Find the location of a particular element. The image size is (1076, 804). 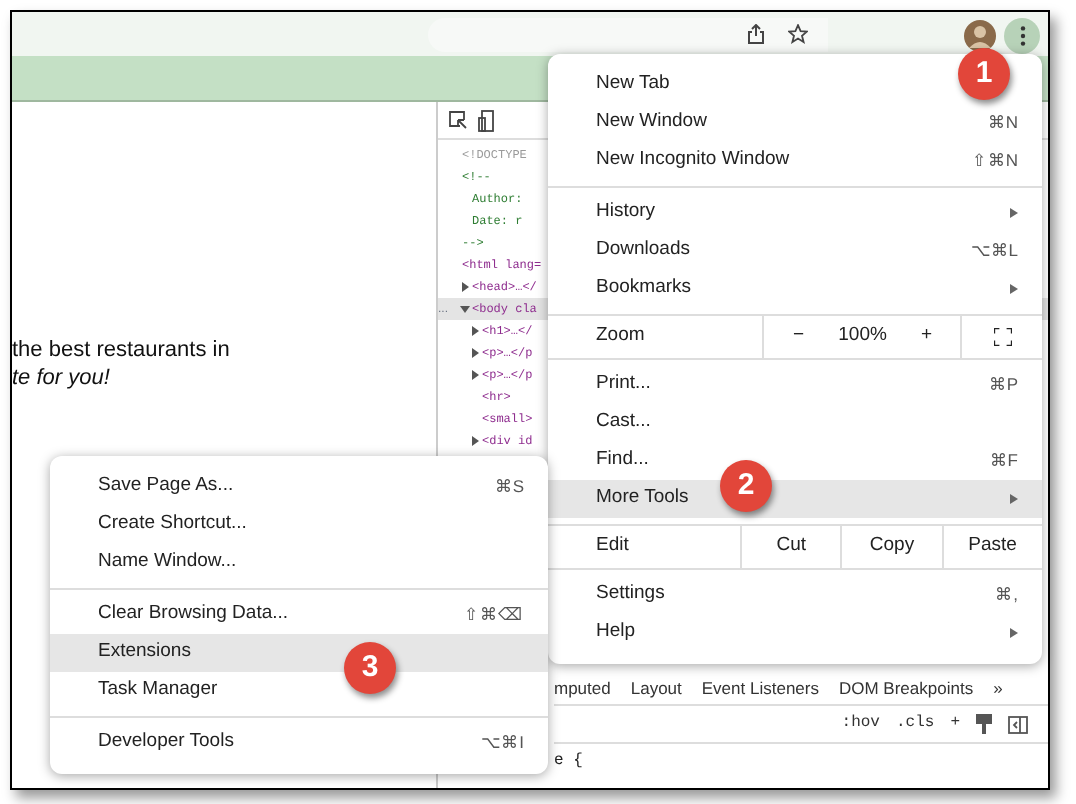

shortcut-text: ⌘F is located at coordinates (1003, 461).